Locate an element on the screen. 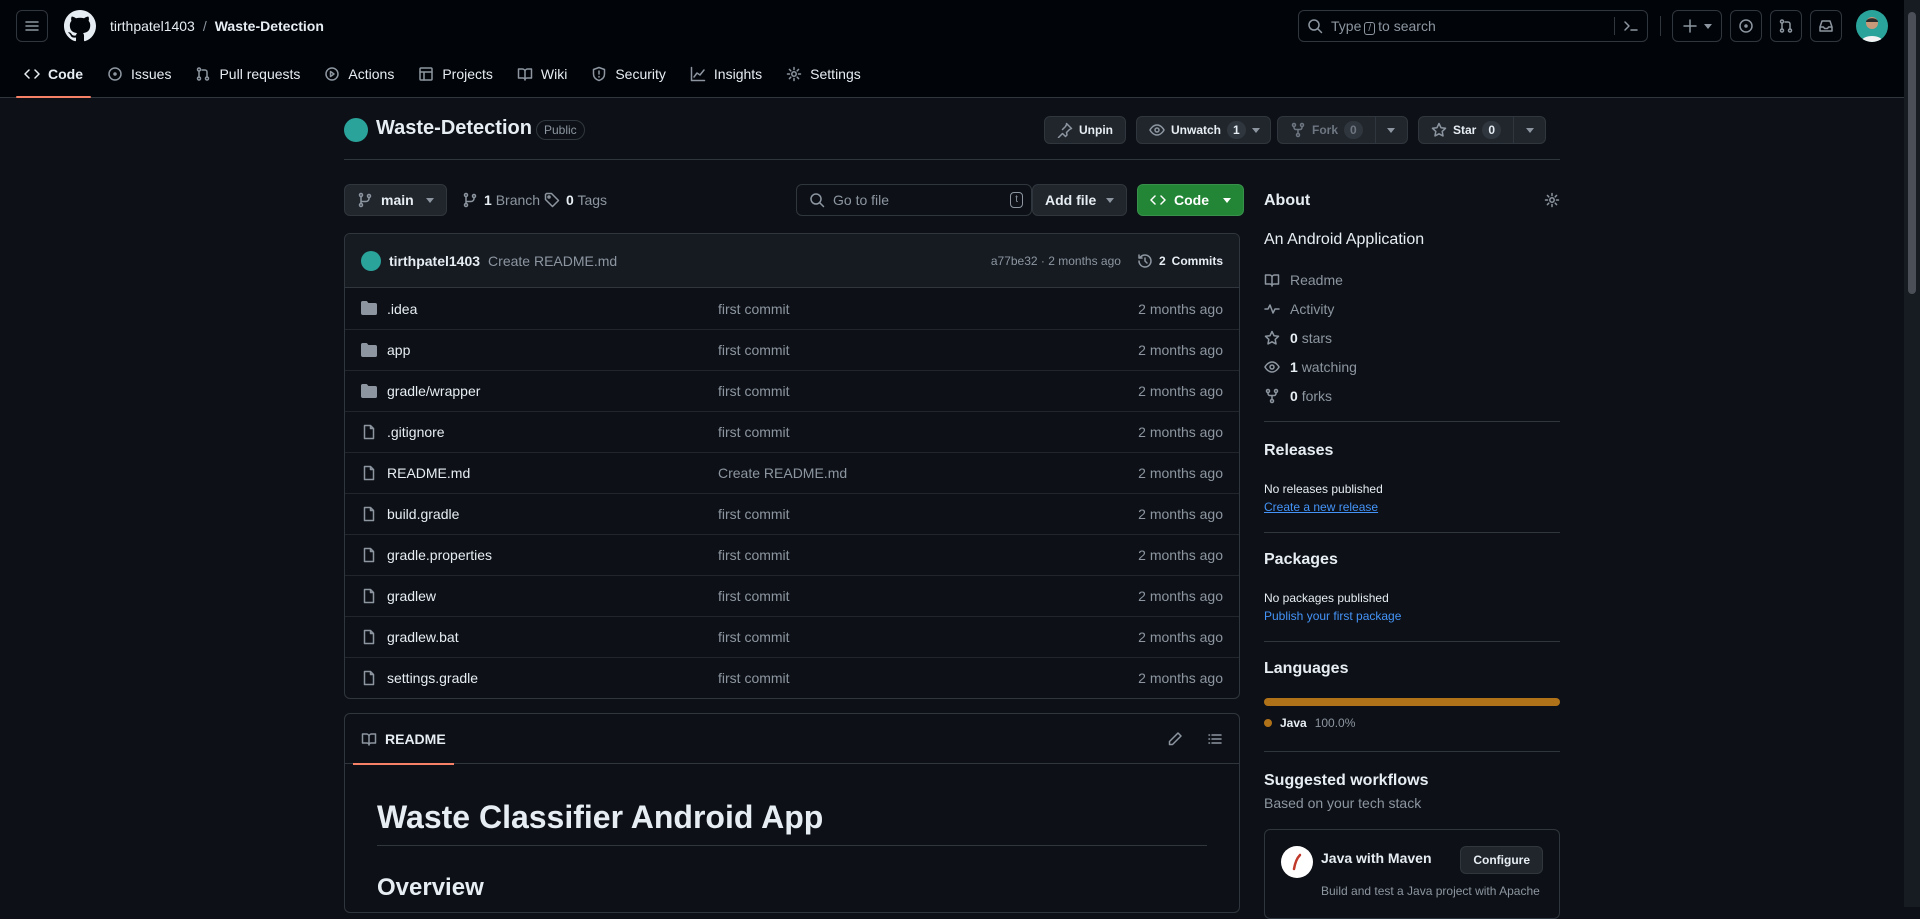  commit-author-avatar is located at coordinates (371, 260).